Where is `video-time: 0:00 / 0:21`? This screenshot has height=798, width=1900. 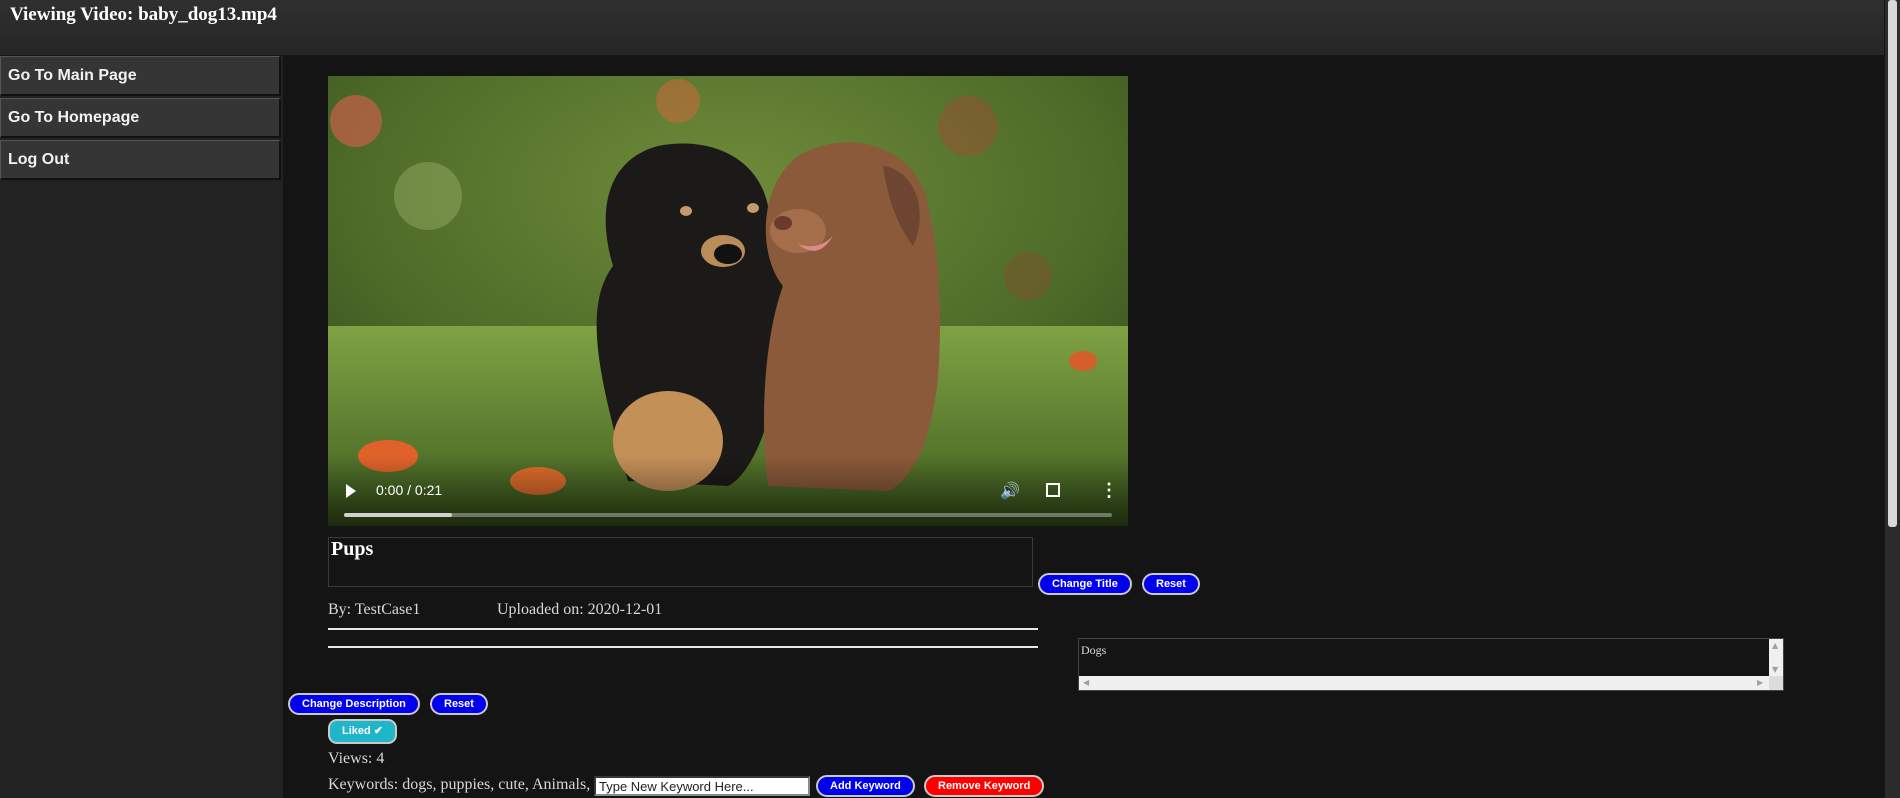
video-time: 0:00 / 0:21 is located at coordinates (409, 490).